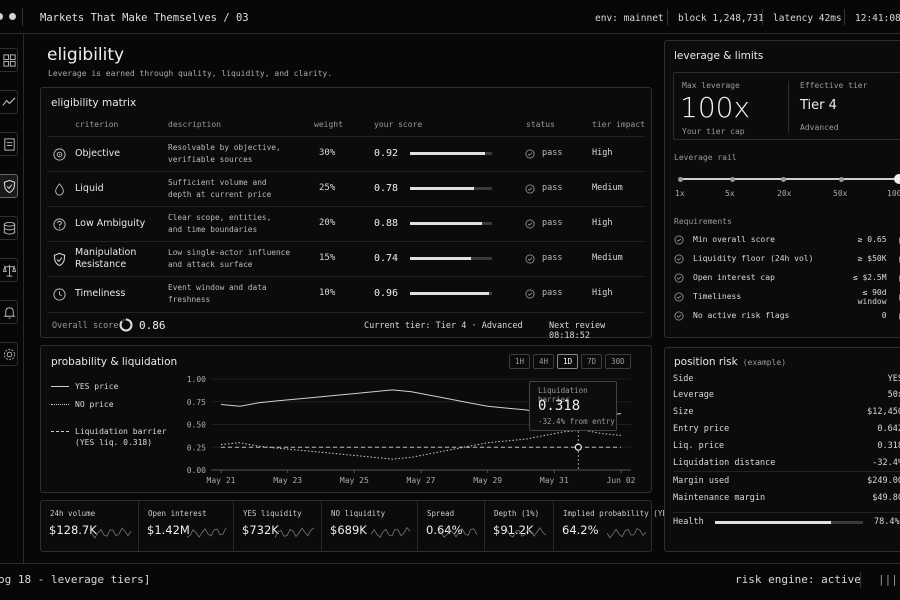  Describe the element at coordinates (719, 497) in the screenshot. I see `position-label: Maintenance margin` at that location.